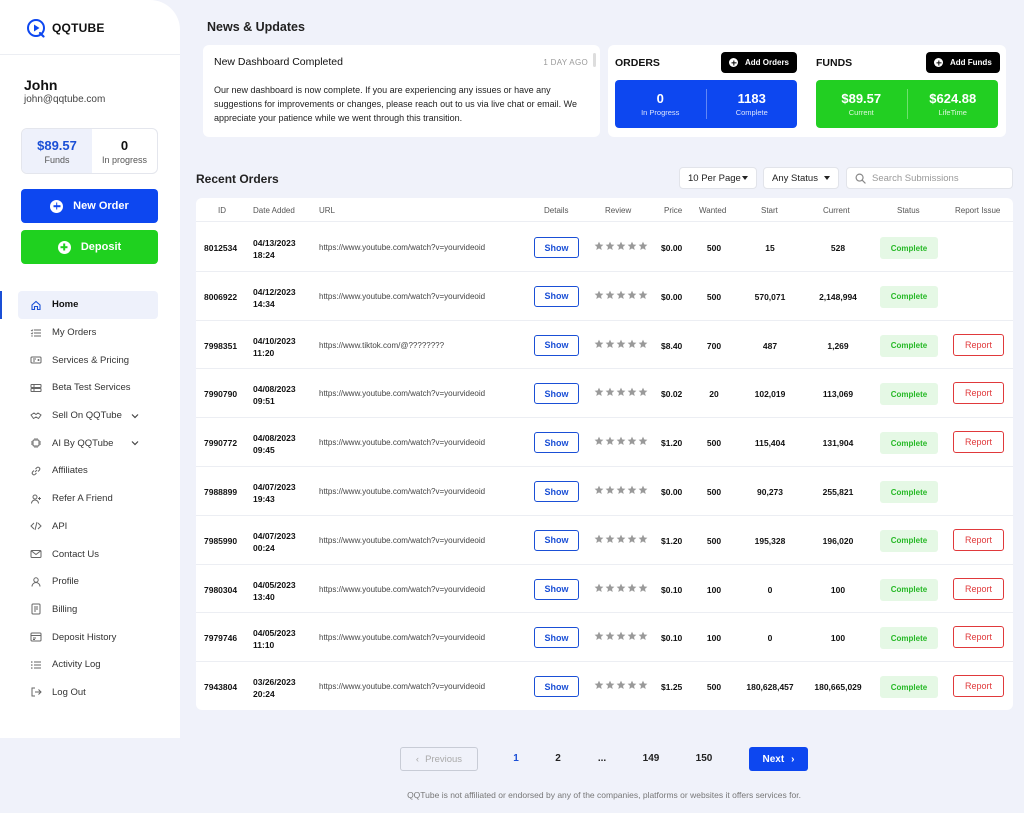 This screenshot has width=1024, height=813. Describe the element at coordinates (937, 178) in the screenshot. I see `search-input` at that location.